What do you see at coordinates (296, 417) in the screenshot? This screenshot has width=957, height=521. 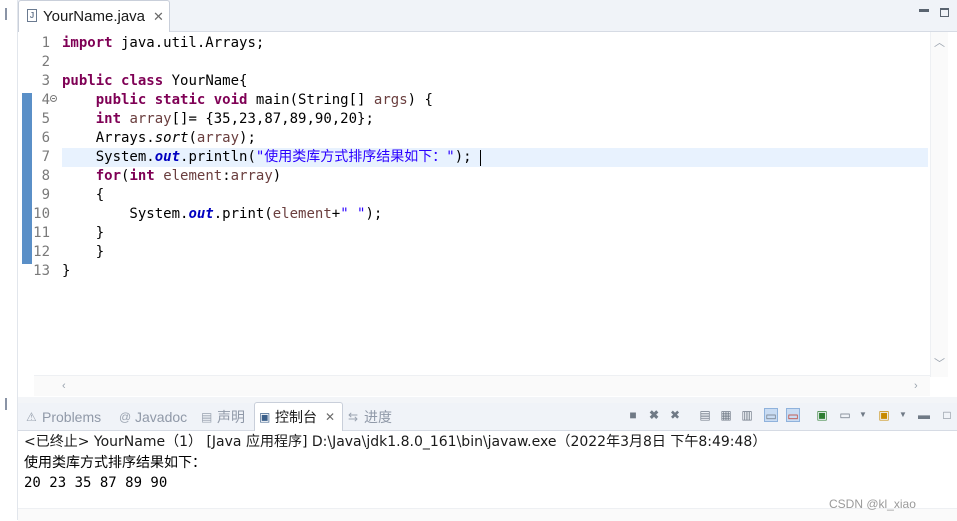 I see `tab-console: 控制台` at bounding box center [296, 417].